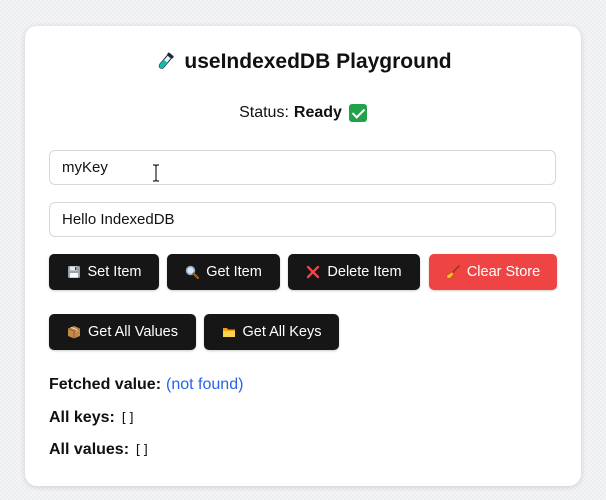 The height and width of the screenshot is (500, 606). Describe the element at coordinates (156, 173) in the screenshot. I see `text-cursor-icon` at that location.